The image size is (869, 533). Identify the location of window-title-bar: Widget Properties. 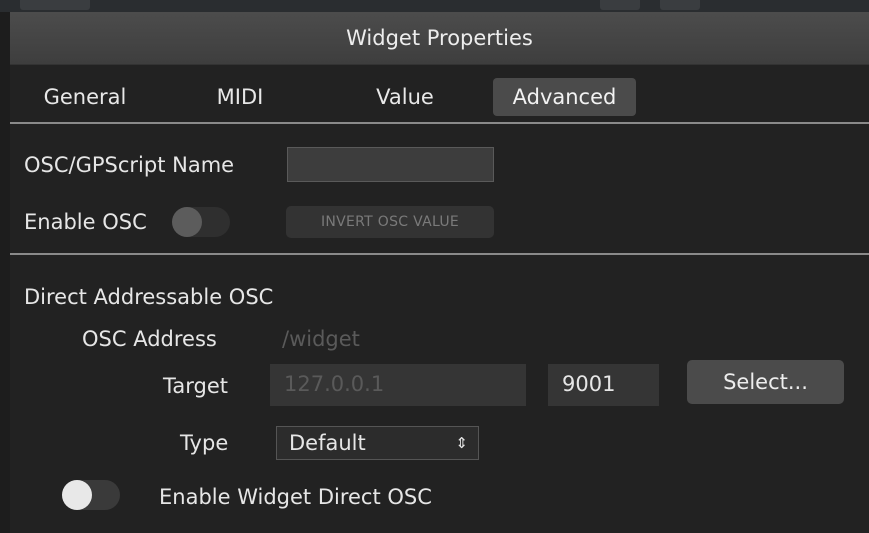
(439, 38).